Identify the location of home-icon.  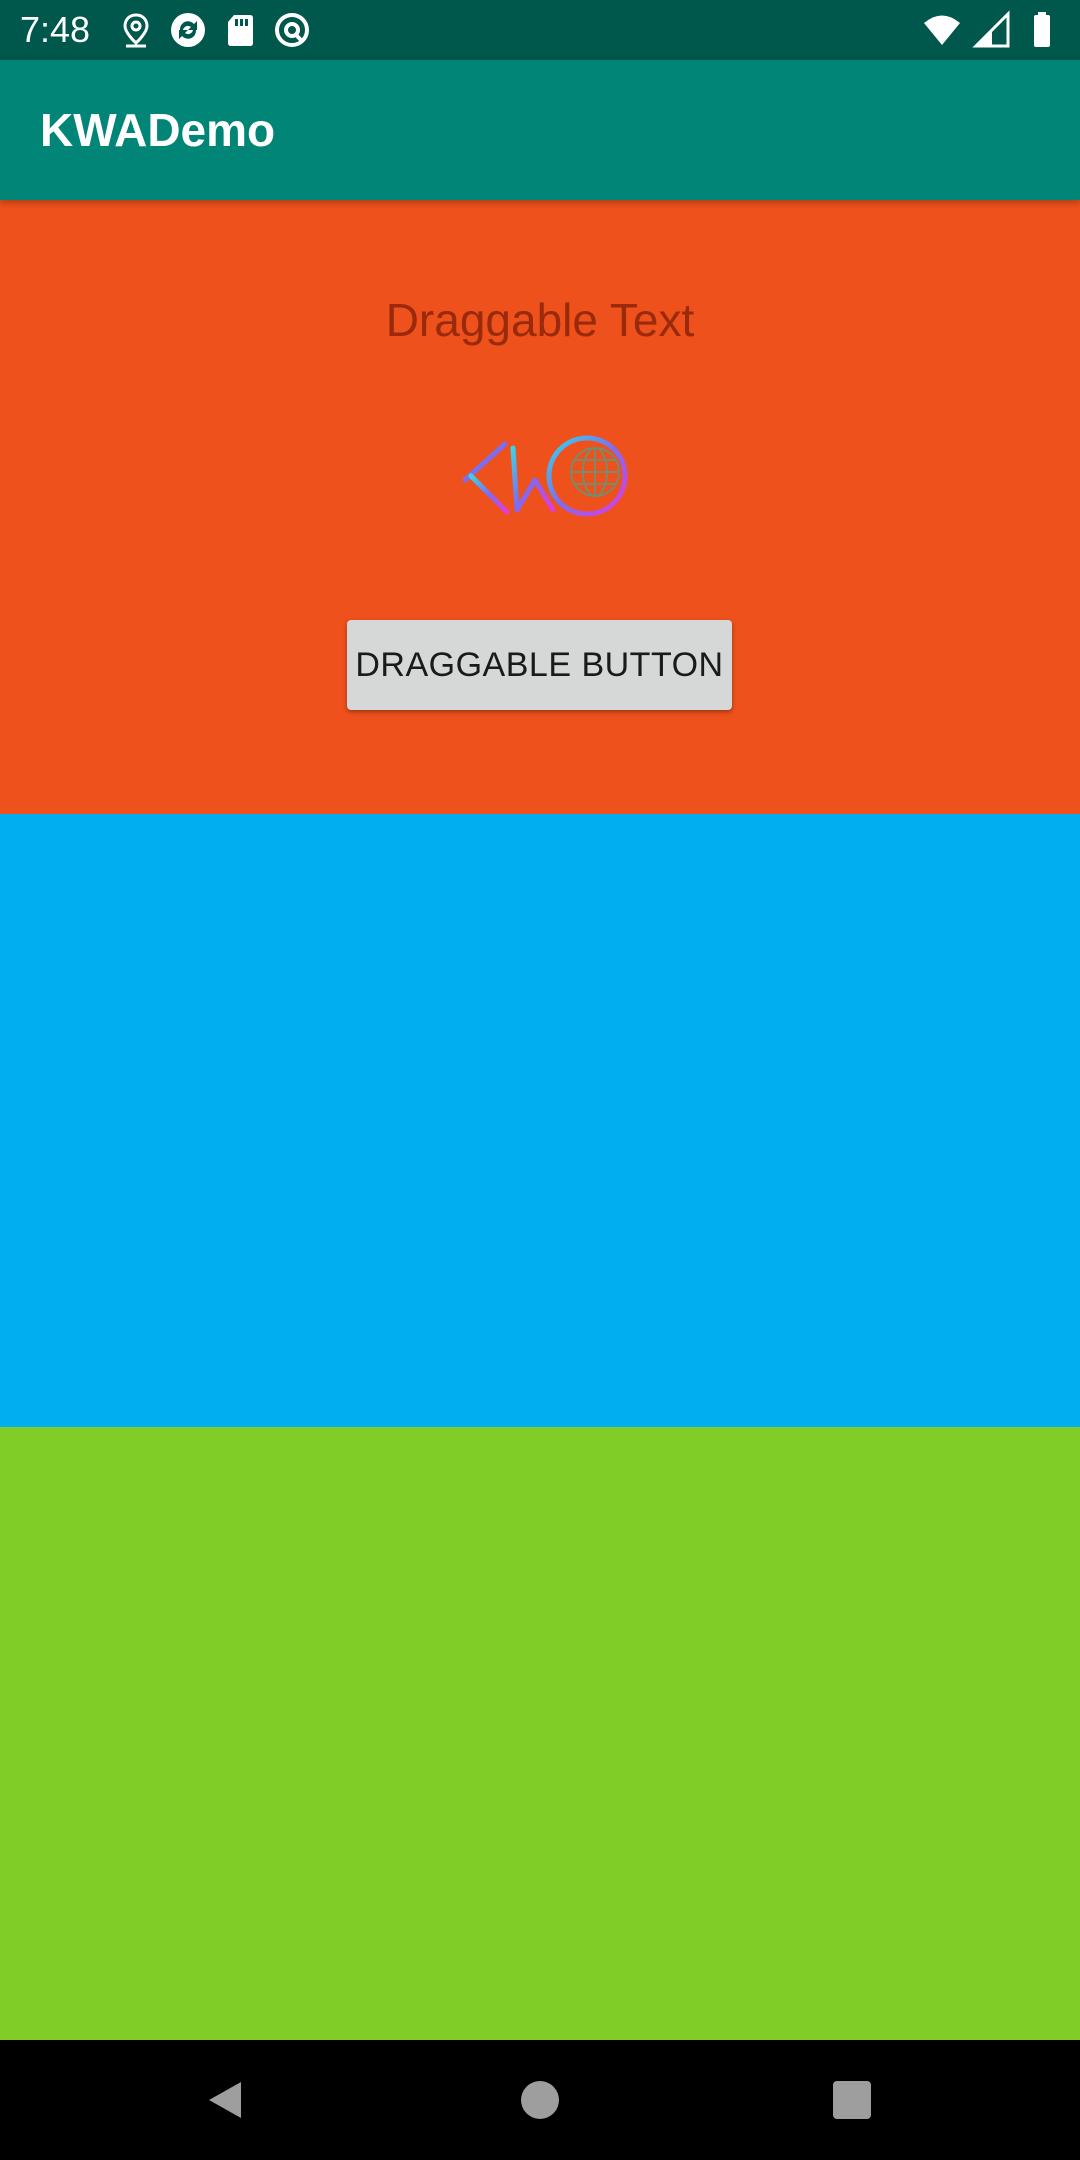
(540, 2100).